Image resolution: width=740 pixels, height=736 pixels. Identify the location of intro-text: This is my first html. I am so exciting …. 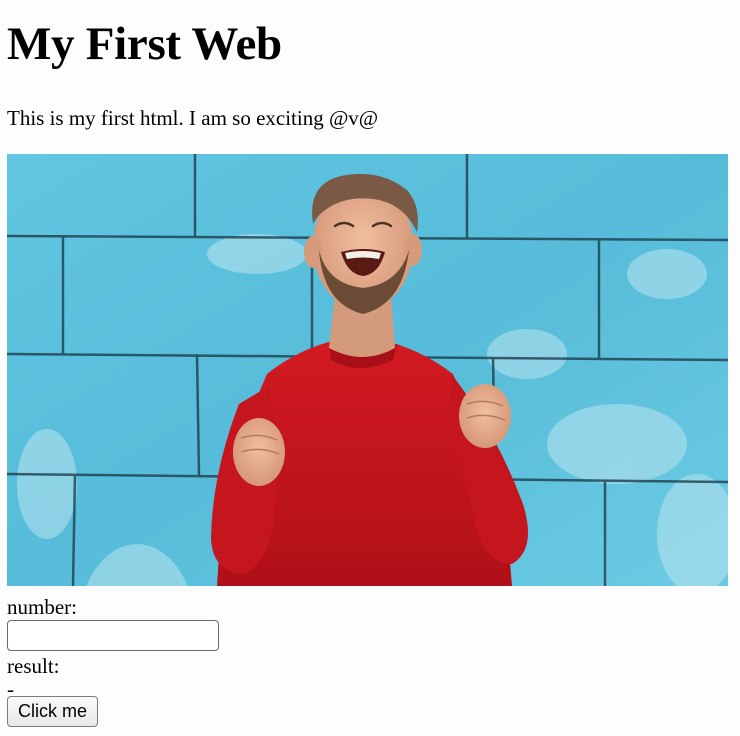
(193, 118).